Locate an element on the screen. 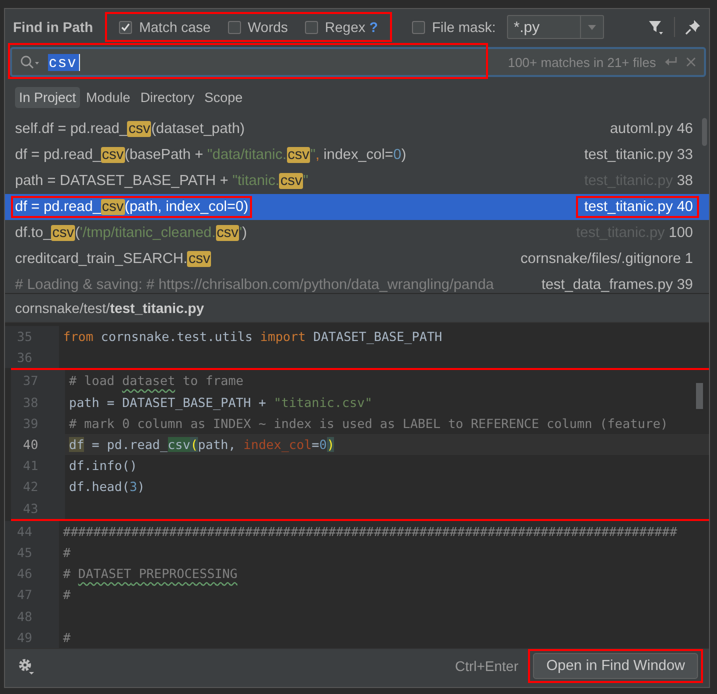 The width and height of the screenshot is (717, 694). code-line: # DATASET PREPROCESSING is located at coordinates (150, 574).